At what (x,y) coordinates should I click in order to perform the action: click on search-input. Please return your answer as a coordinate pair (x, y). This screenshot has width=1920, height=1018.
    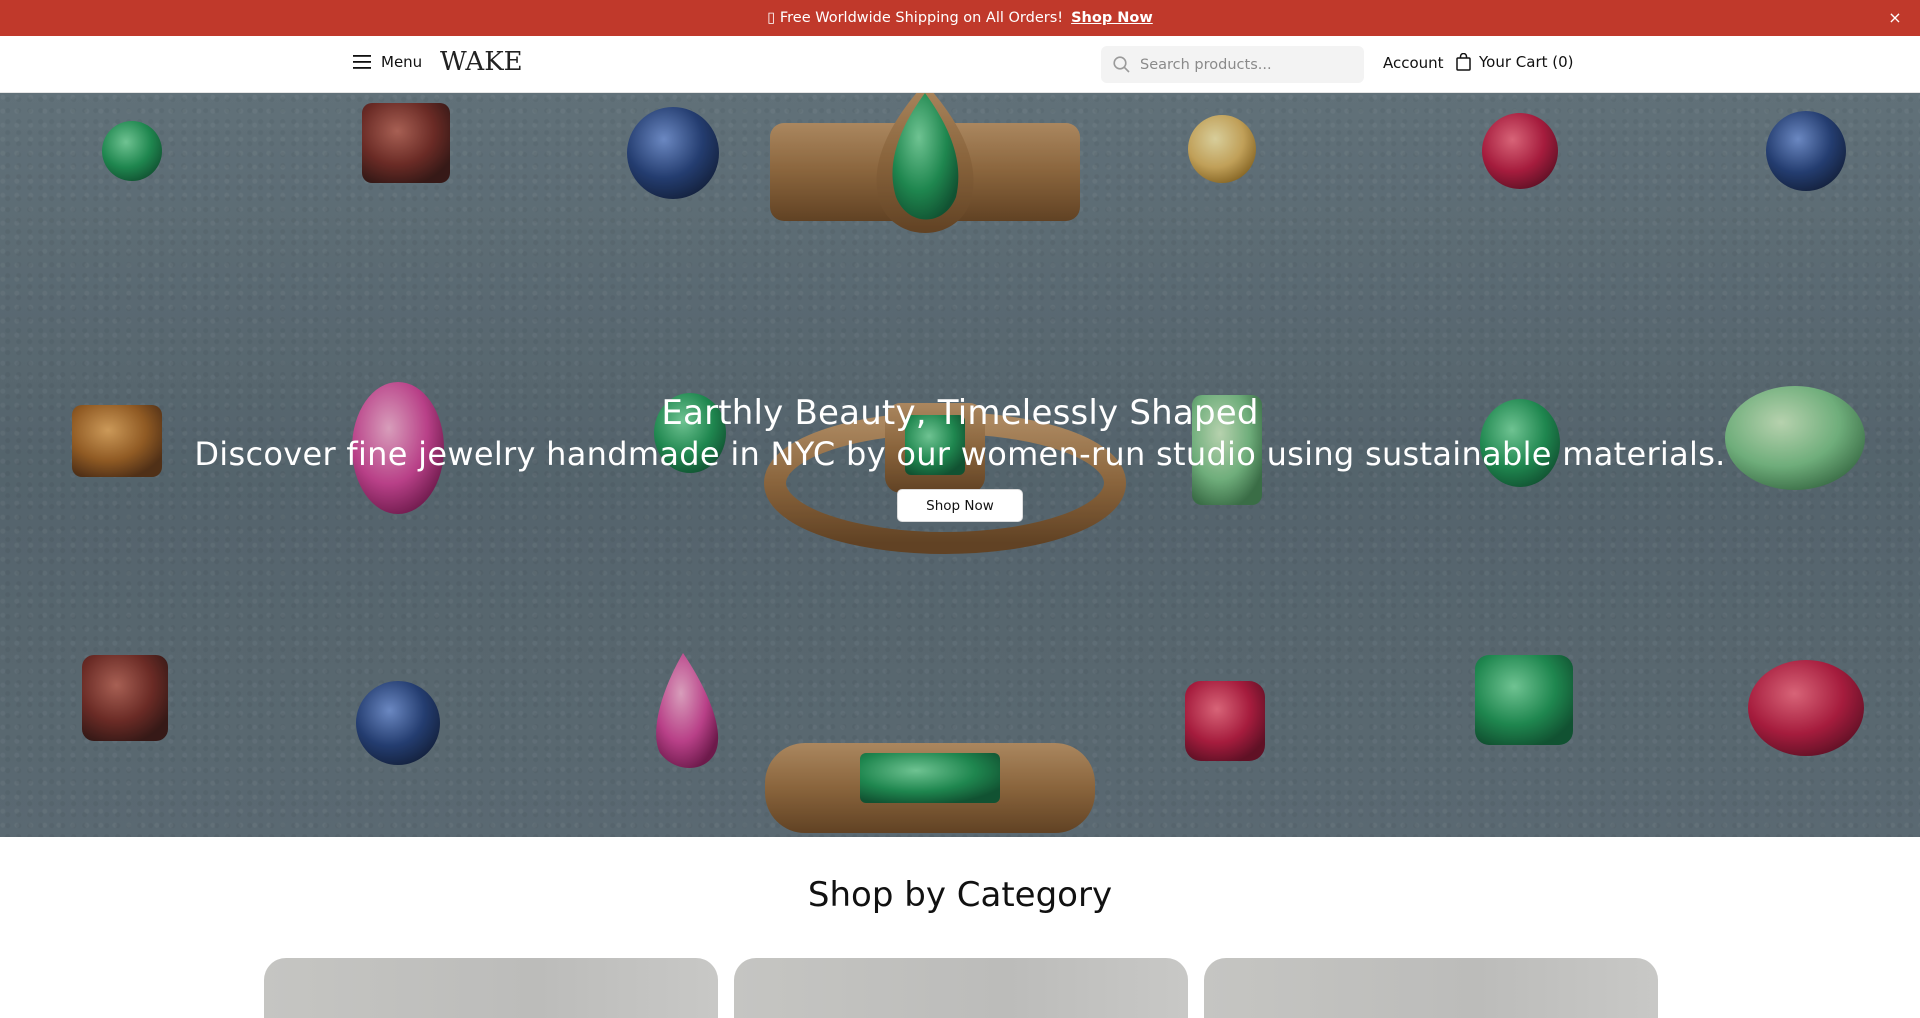
    Looking at the image, I should click on (1240, 64).